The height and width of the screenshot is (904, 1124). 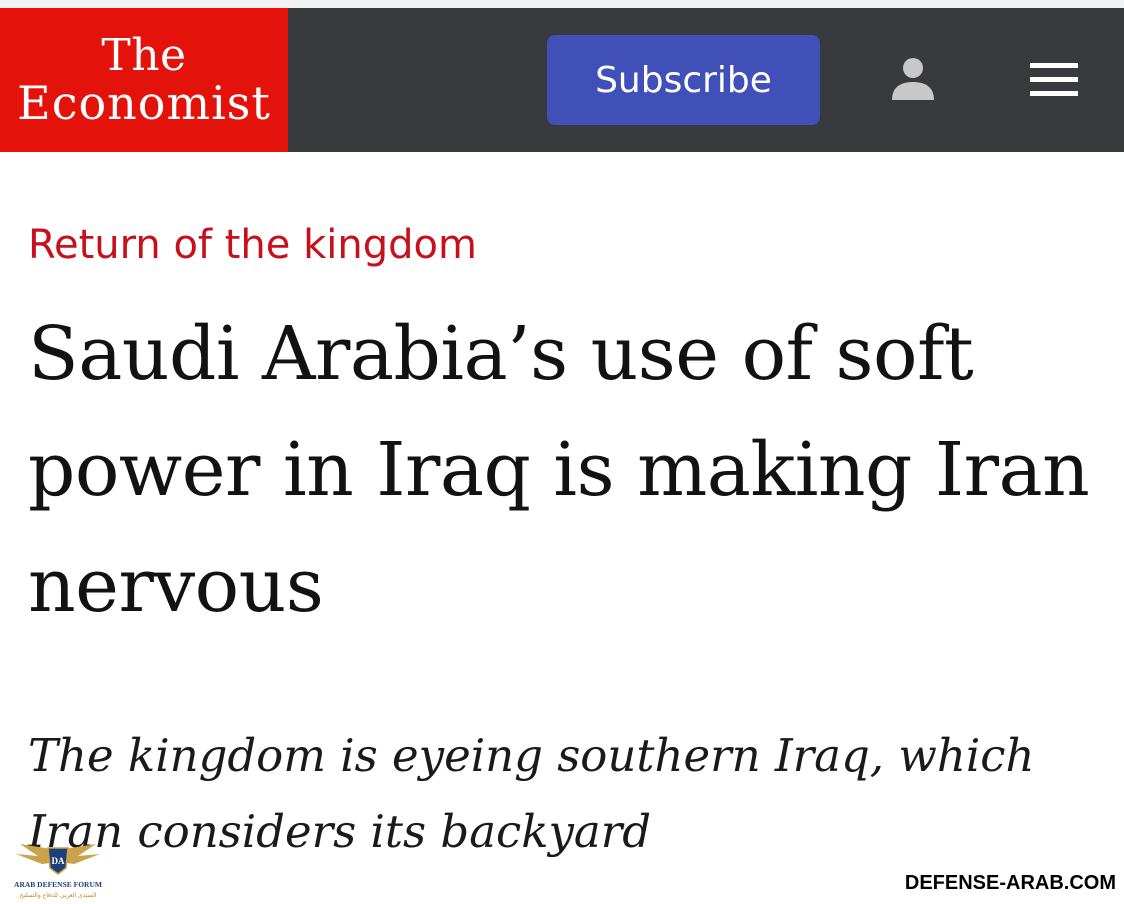 What do you see at coordinates (58, 884) in the screenshot?
I see `logo-forum-name: ARAB DEFENSE FORUM` at bounding box center [58, 884].